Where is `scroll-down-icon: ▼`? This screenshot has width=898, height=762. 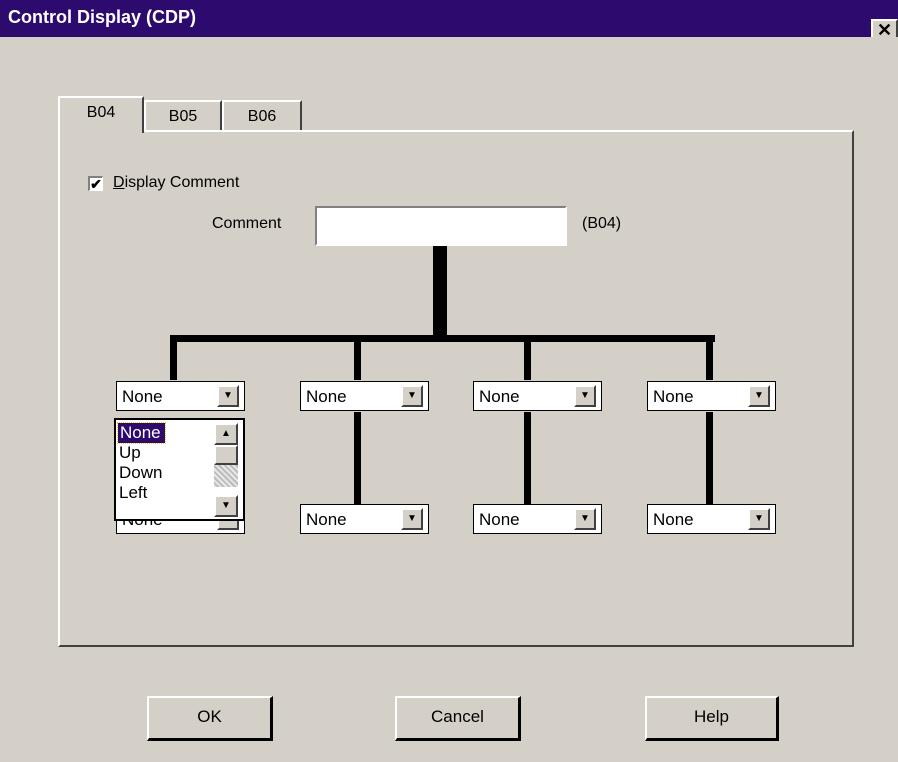 scroll-down-icon: ▼ is located at coordinates (226, 506).